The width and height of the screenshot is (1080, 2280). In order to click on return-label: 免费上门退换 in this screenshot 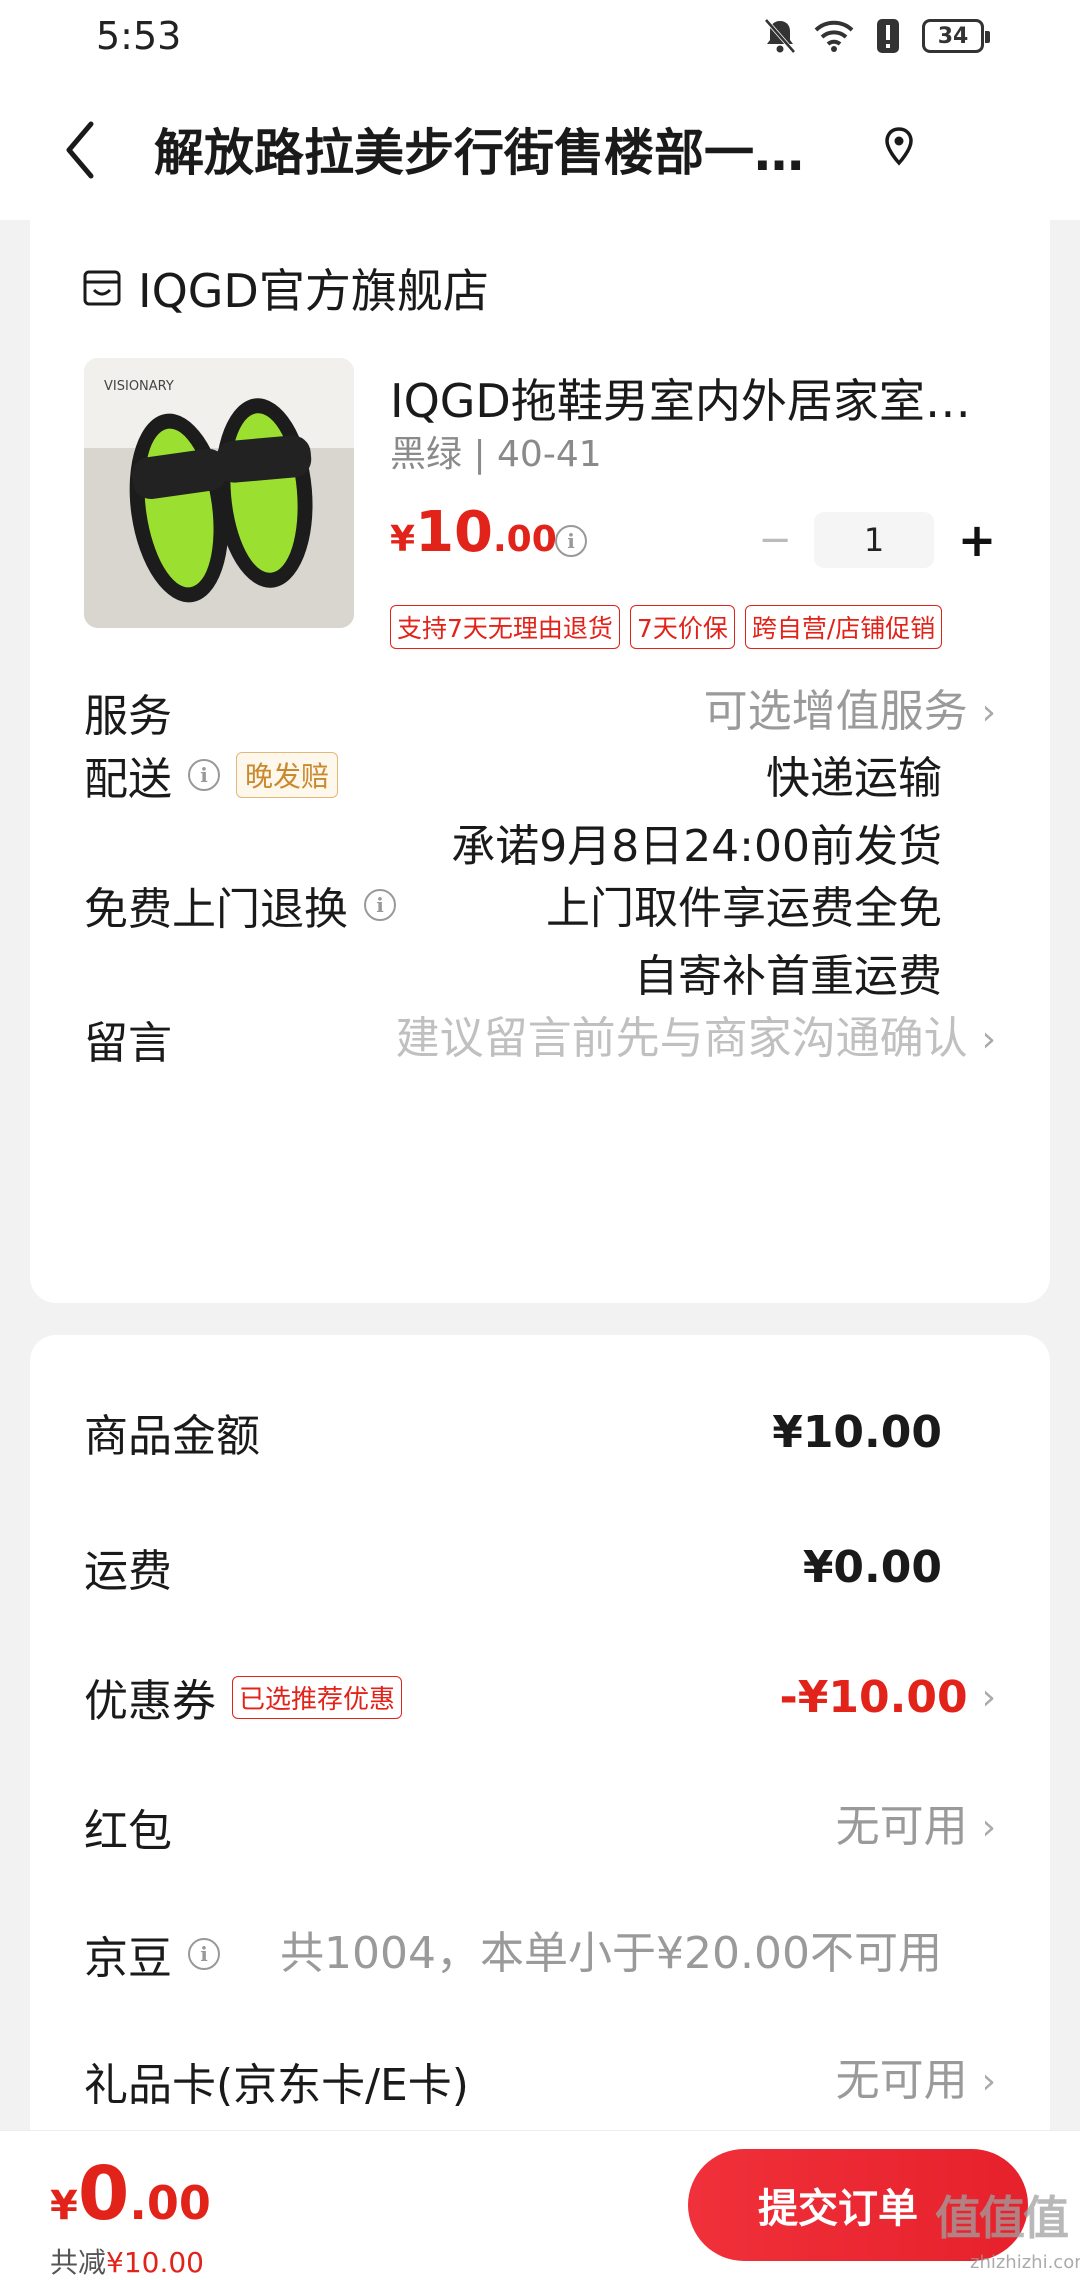, I will do `click(216, 909)`.